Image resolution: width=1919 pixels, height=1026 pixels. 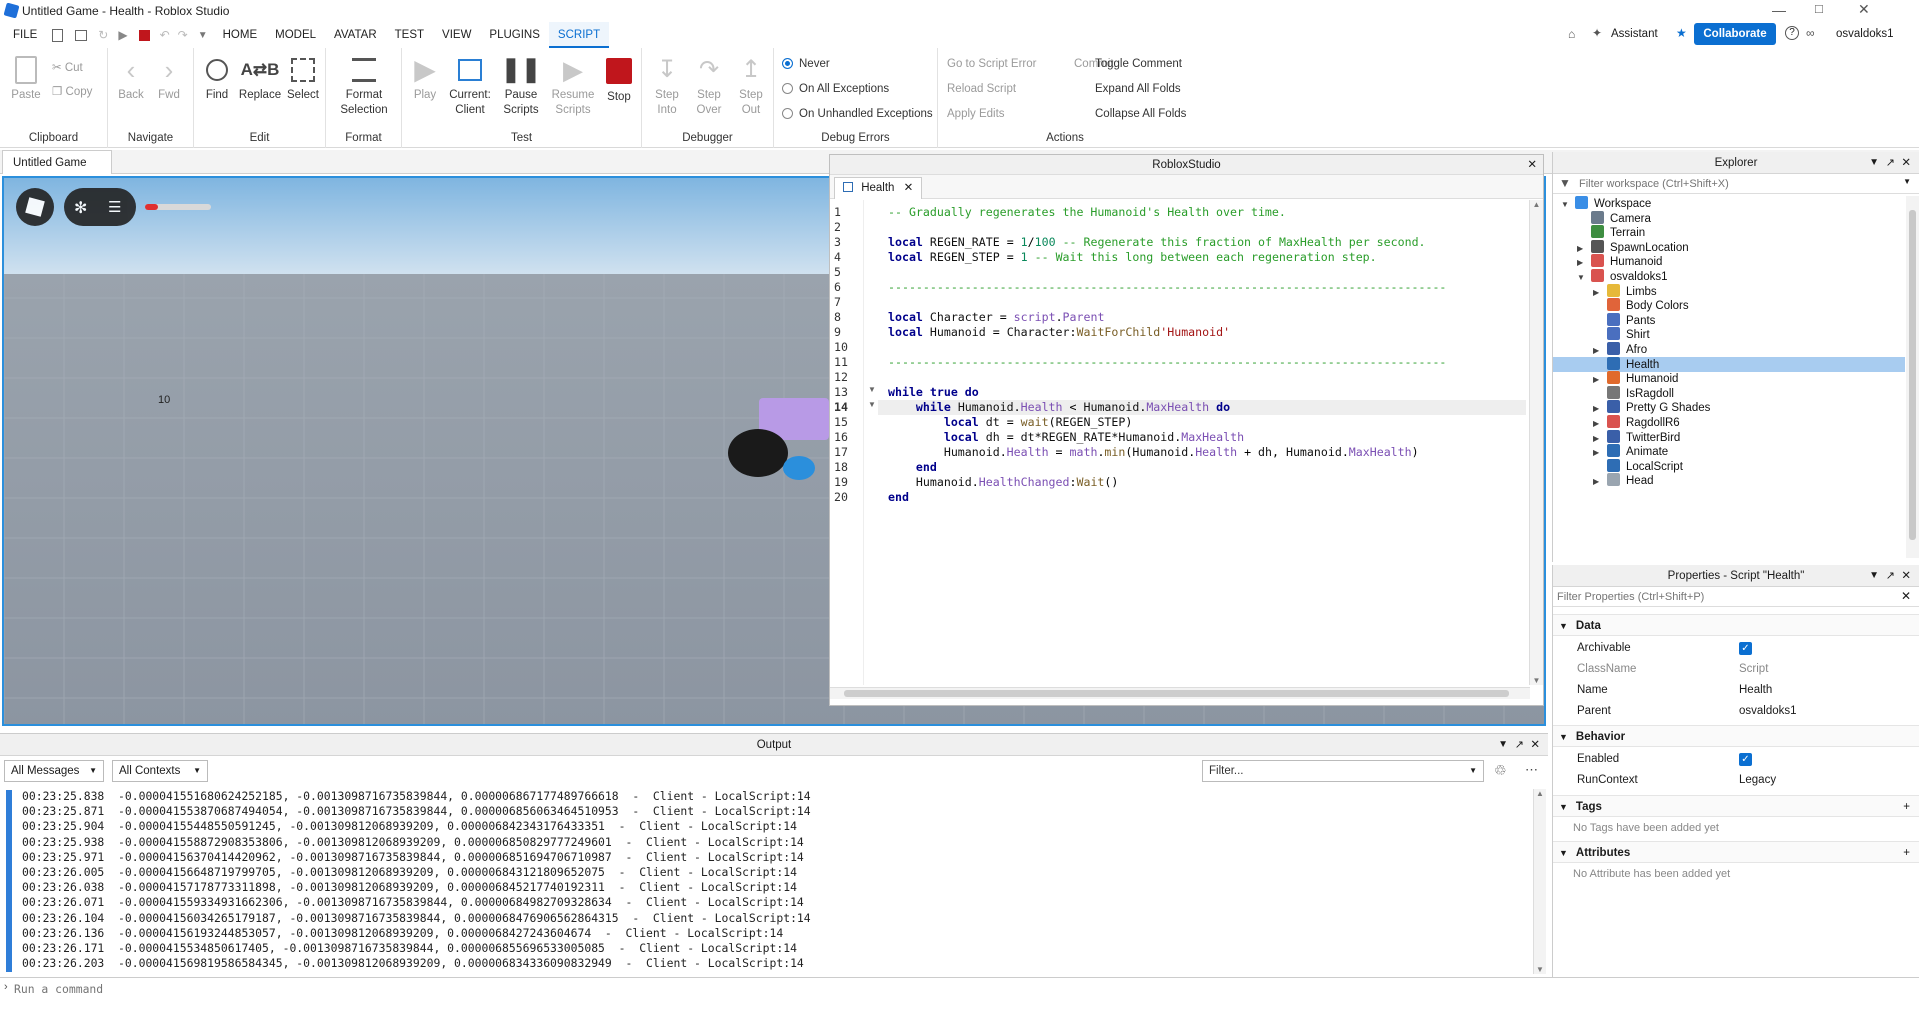 What do you see at coordinates (1343, 771) in the screenshot?
I see `output-filter-box: Filter... ▼` at bounding box center [1343, 771].